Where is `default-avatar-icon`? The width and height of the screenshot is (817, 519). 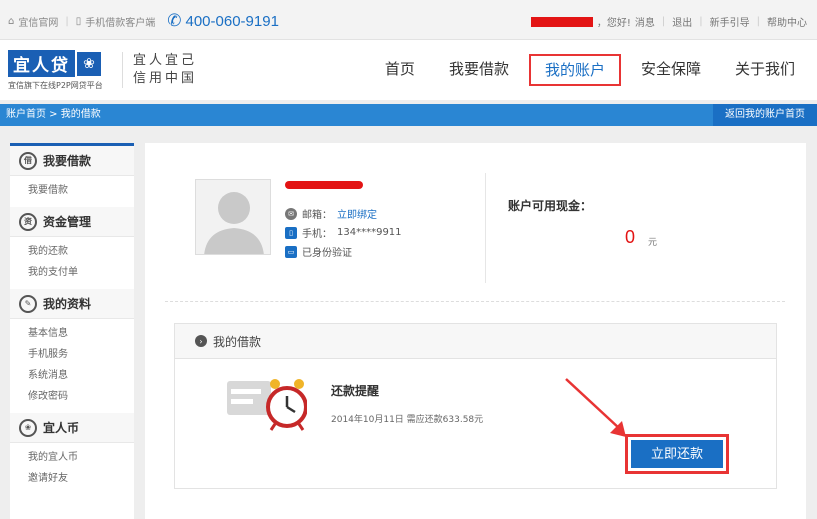
default-avatar-icon is located at coordinates (233, 217).